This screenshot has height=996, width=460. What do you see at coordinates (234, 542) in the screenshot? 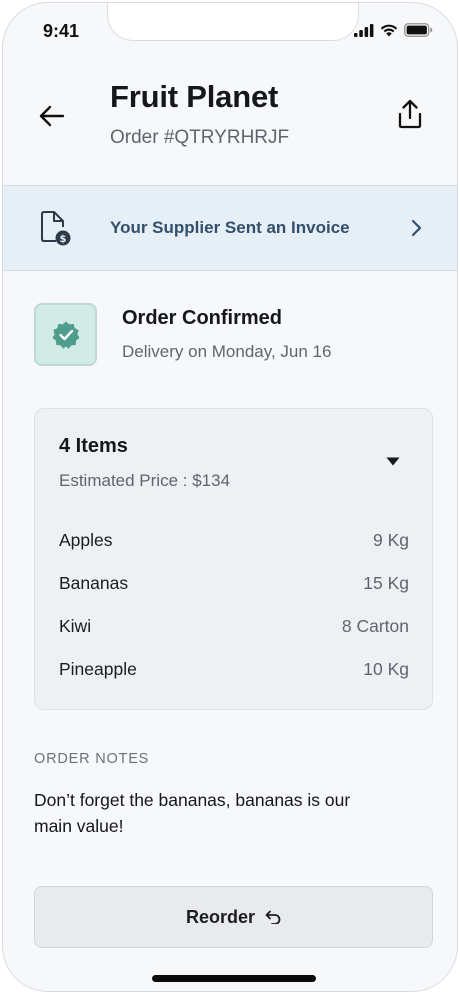
I see `list-item: Apples 9 Kg` at bounding box center [234, 542].